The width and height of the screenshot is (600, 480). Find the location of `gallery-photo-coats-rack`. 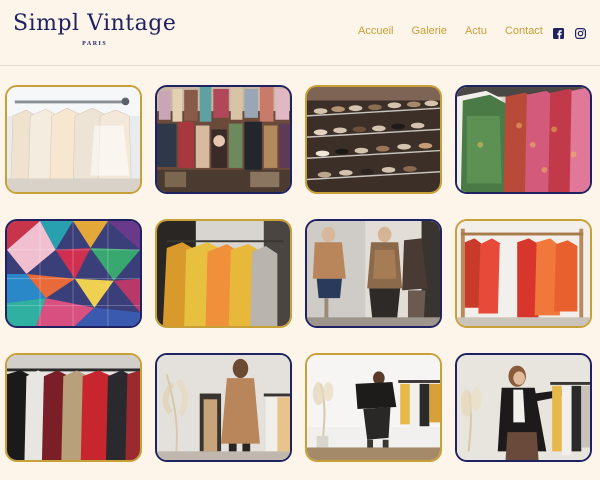

gallery-photo-coats-rack is located at coordinates (73, 407).